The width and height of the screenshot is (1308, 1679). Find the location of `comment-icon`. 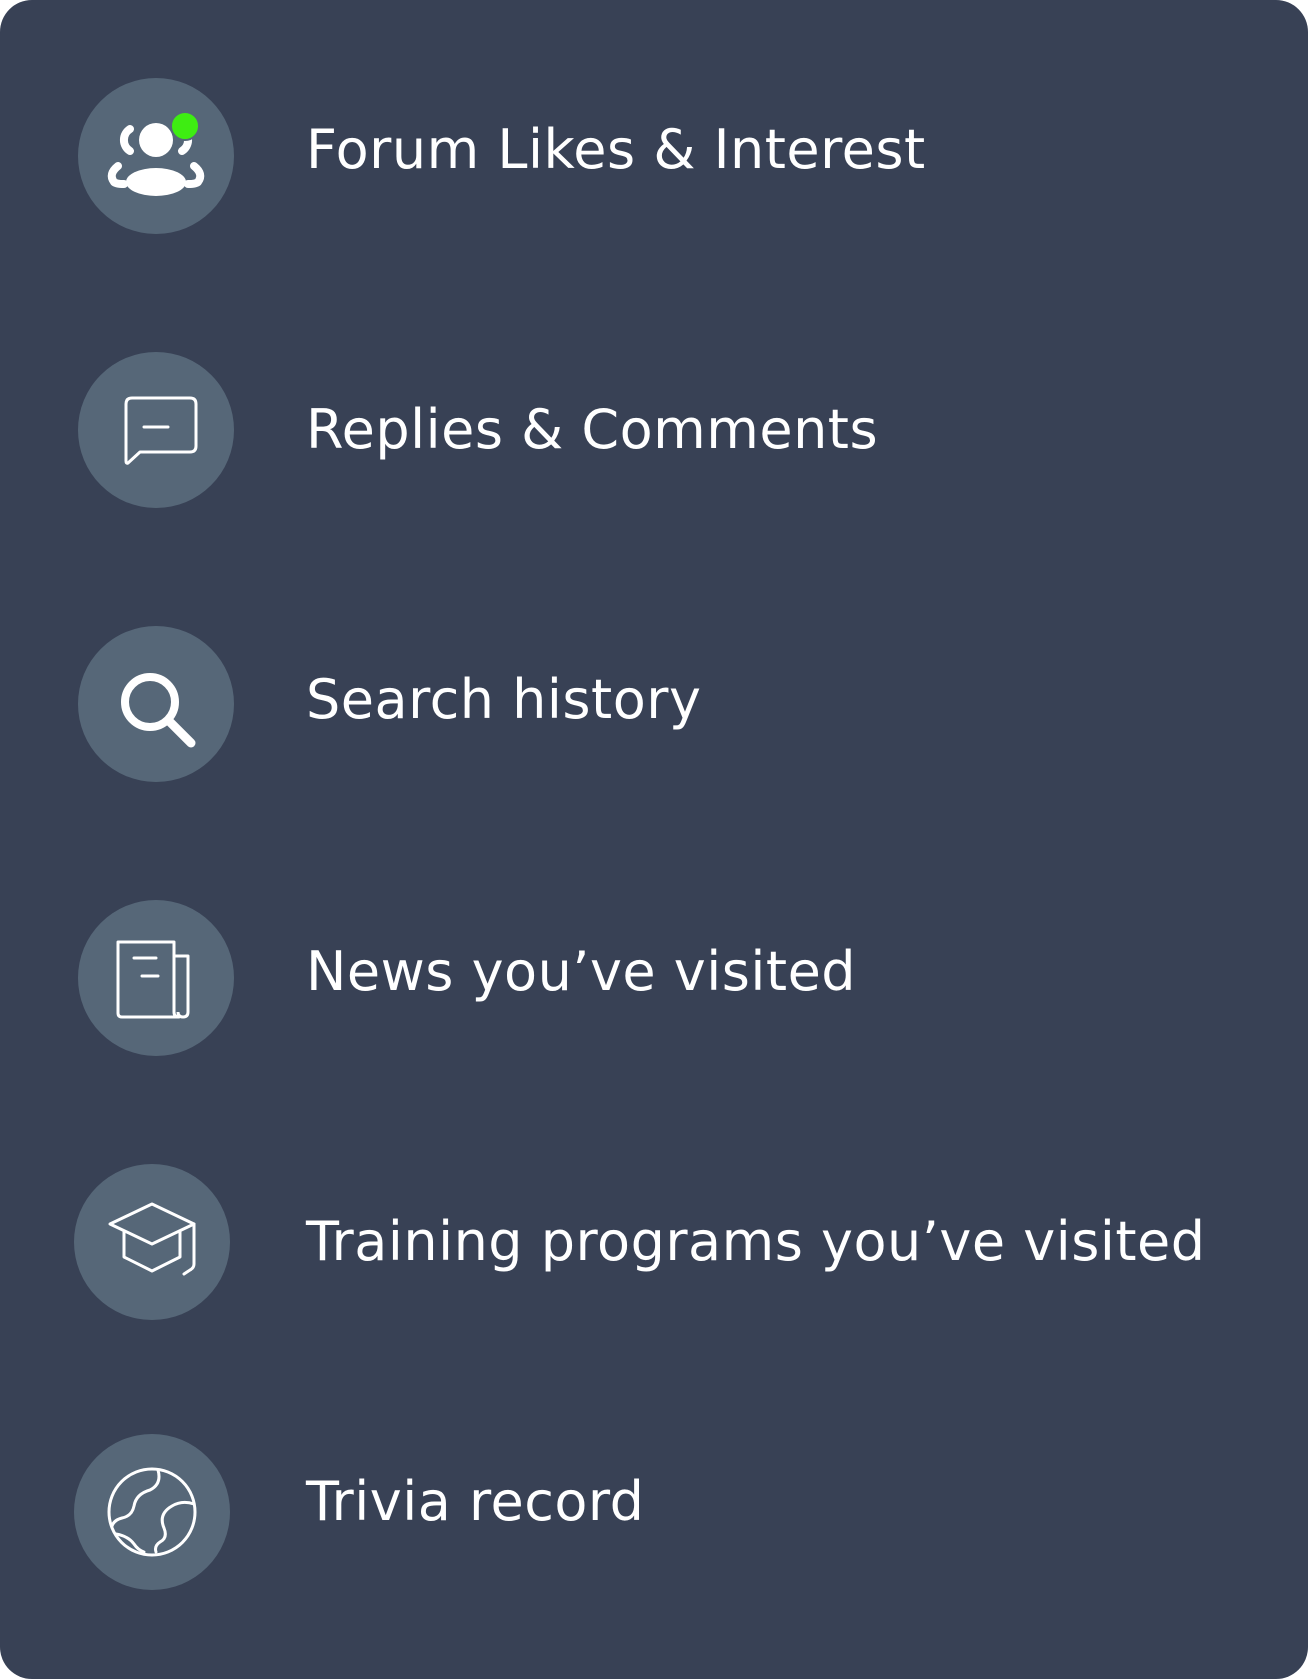

comment-icon is located at coordinates (161, 430).